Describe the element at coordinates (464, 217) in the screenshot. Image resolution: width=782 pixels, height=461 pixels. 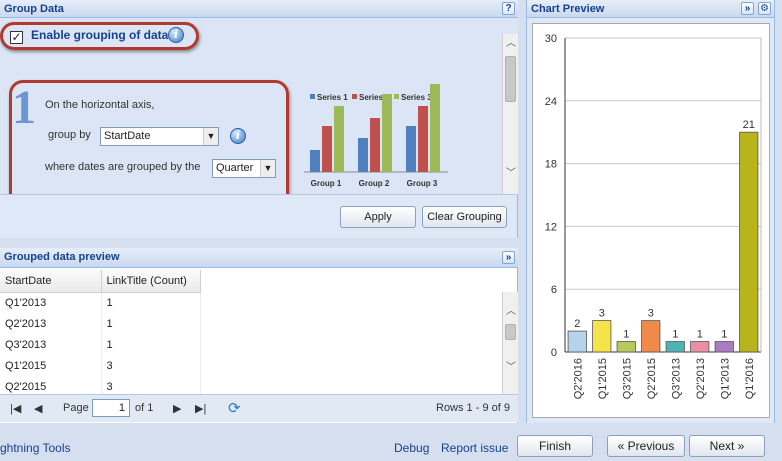
I see `clear-grouping-button: Clear Grouping` at that location.